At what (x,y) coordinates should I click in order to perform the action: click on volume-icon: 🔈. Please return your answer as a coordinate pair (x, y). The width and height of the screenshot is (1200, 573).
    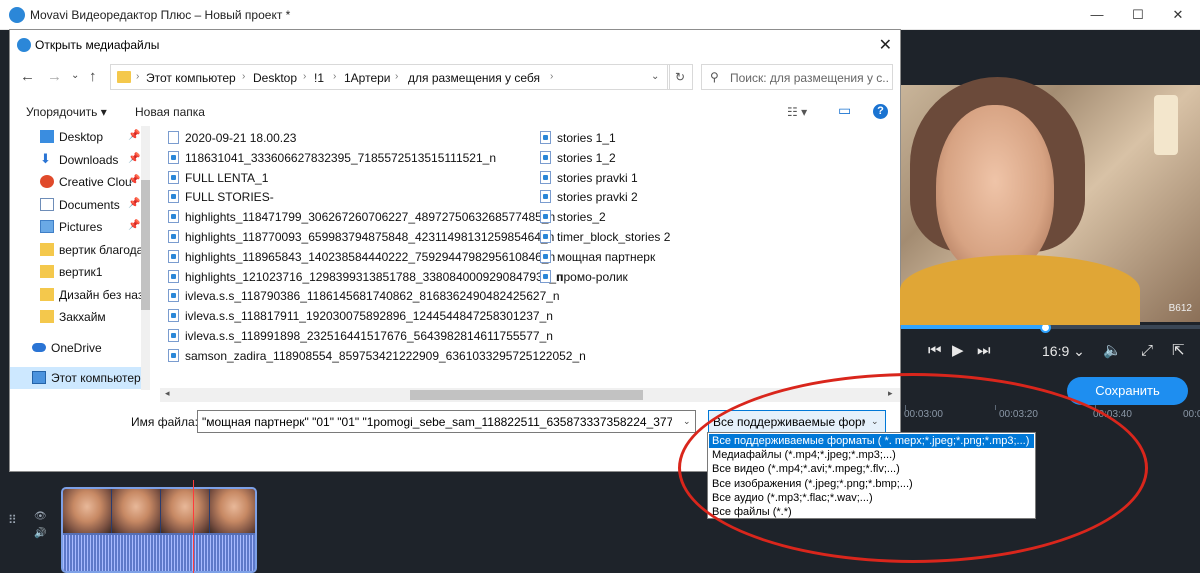
    Looking at the image, I should click on (1112, 351).